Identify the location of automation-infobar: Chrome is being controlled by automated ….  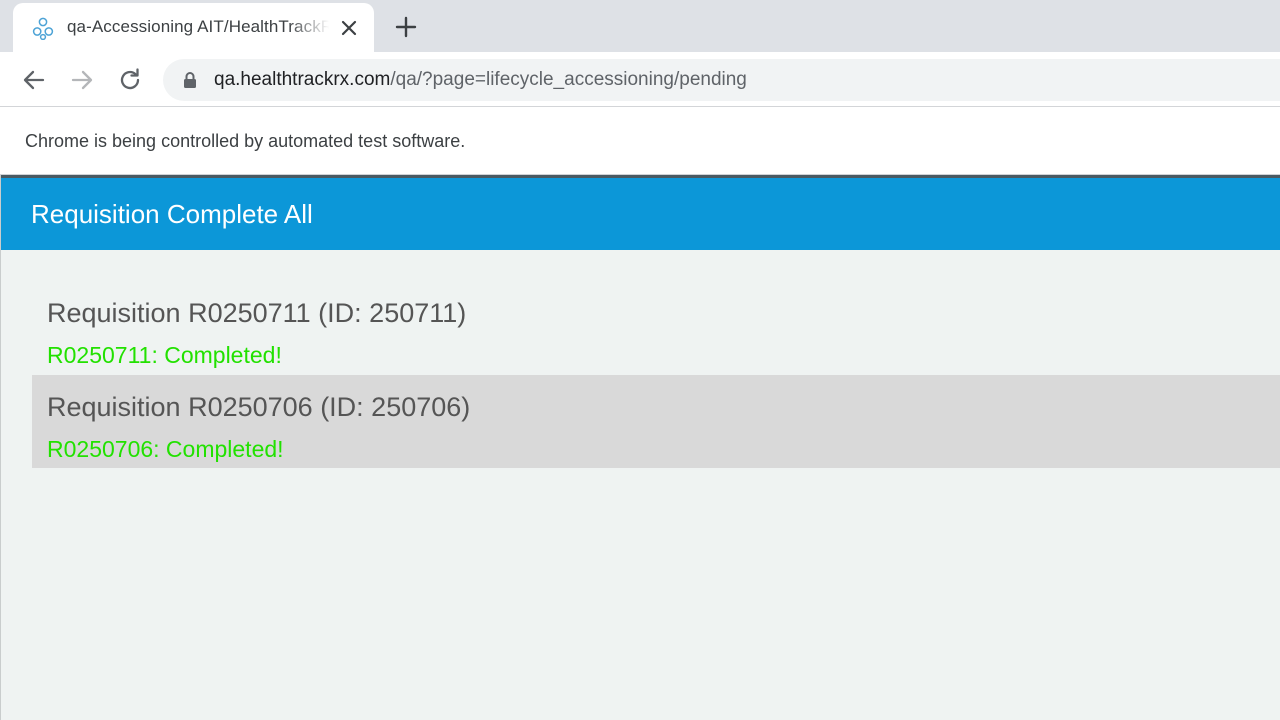
(640, 141).